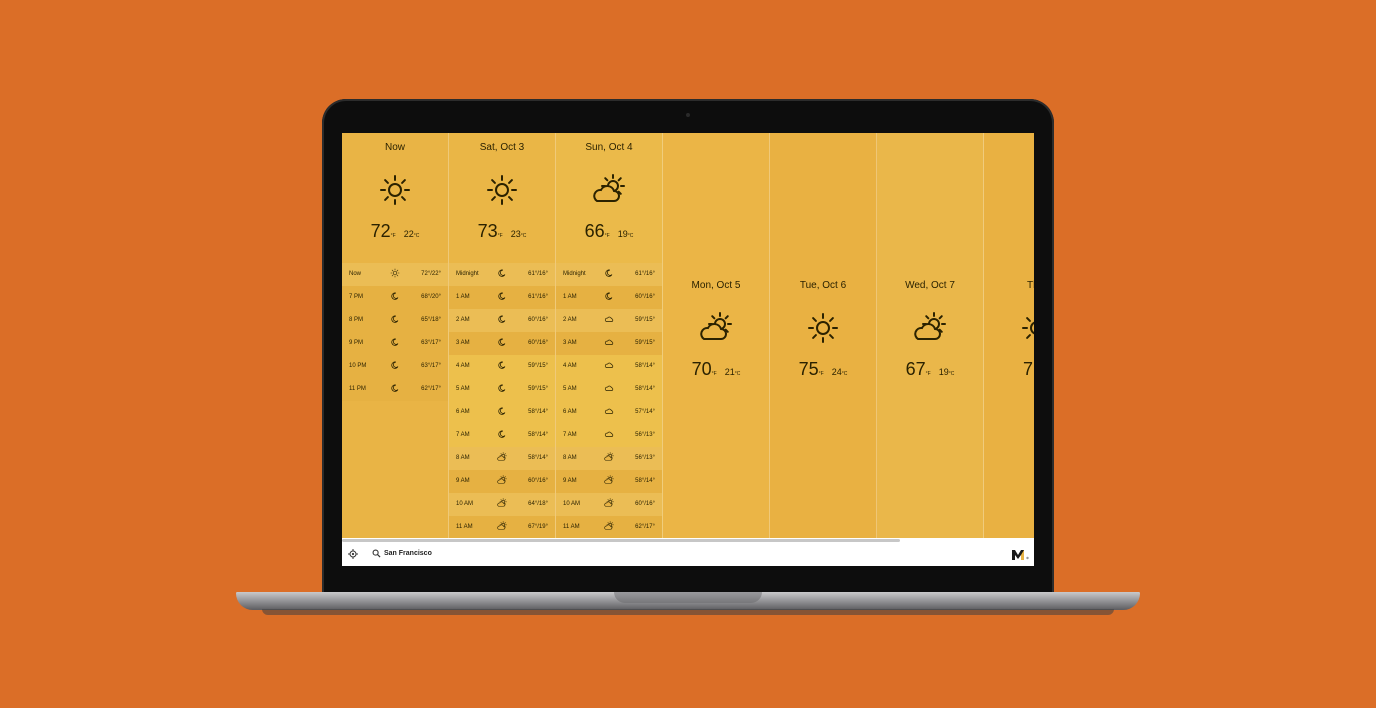  Describe the element at coordinates (395, 231) in the screenshot. I see `day-temperature: 72°F 22°C` at that location.